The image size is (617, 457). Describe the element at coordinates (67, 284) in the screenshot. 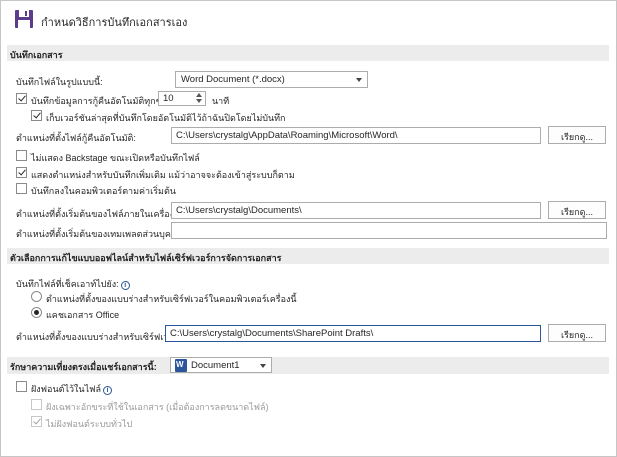

I see `save-checked-out-text: บันทึกไฟล์ที่เช็คเอาท์ไปยัง:` at that location.